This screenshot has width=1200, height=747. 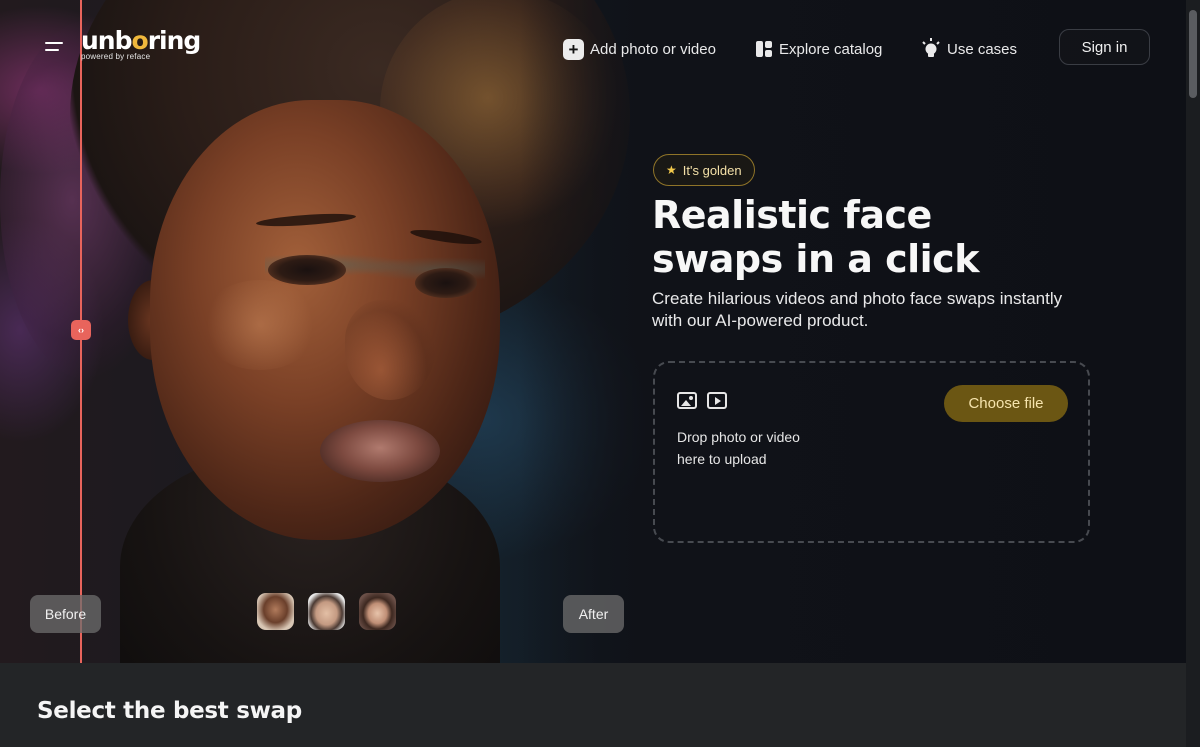 I want to click on section-title: Select the best swap, so click(x=169, y=711).